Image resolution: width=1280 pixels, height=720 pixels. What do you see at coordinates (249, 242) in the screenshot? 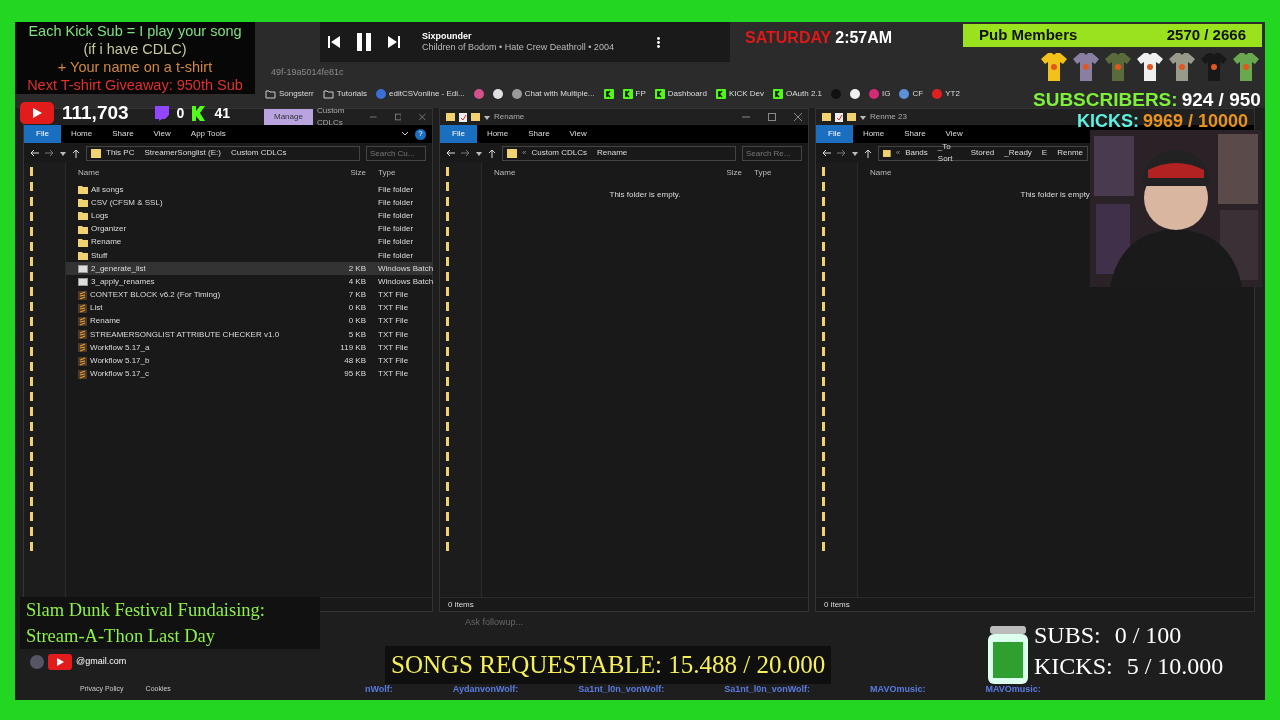
I see `file-row: Rename File folder` at bounding box center [249, 242].